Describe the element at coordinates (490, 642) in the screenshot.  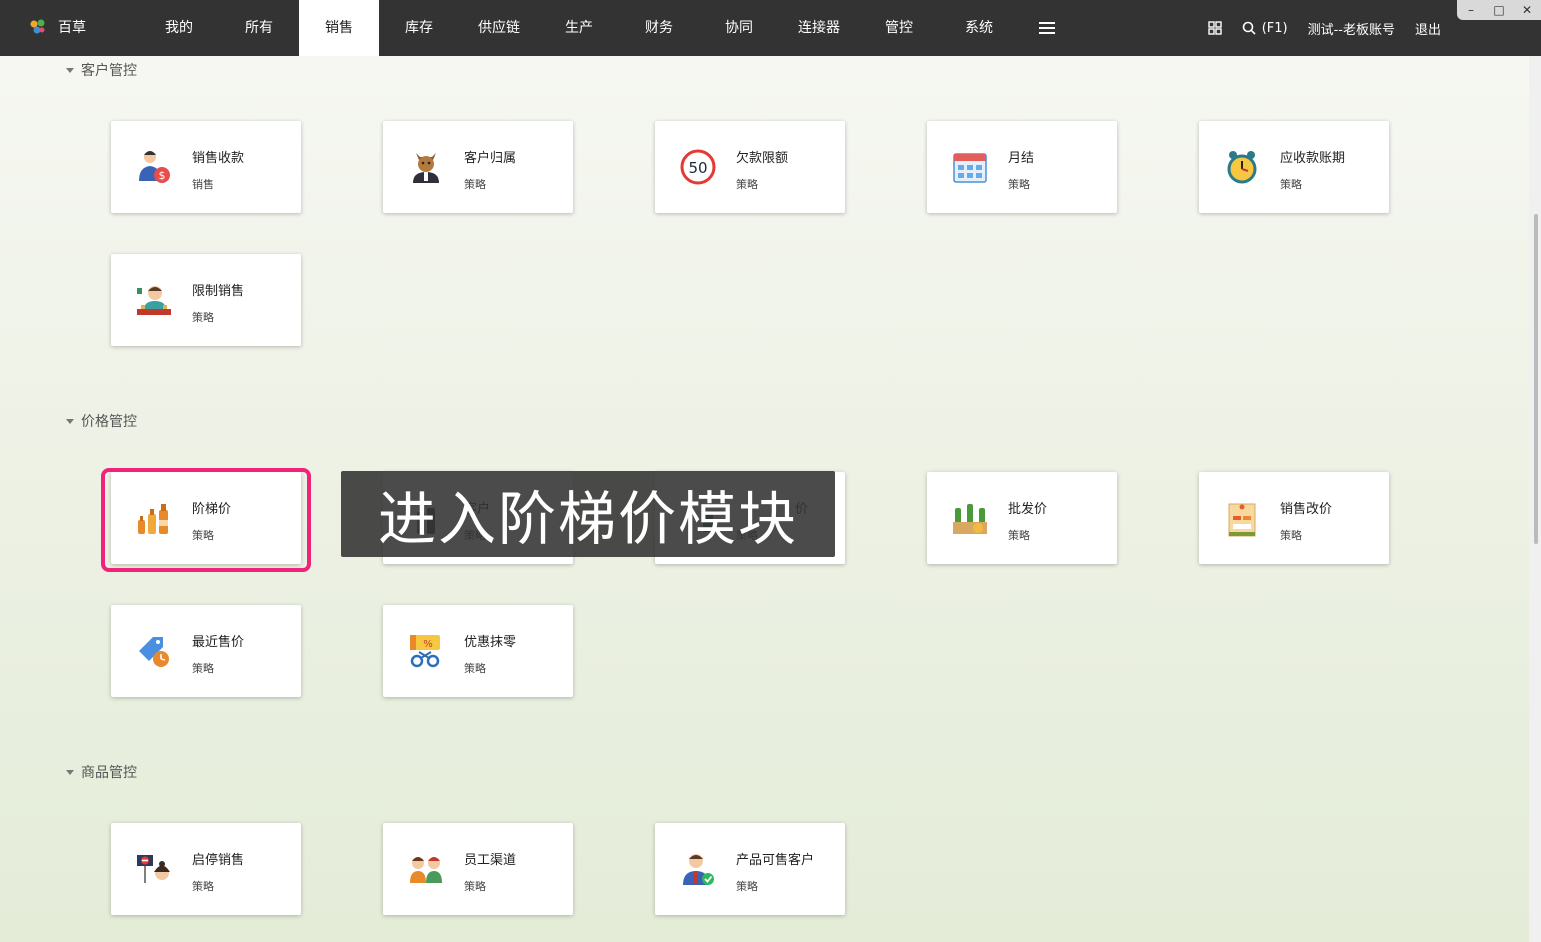
I see `card-title: 优惠抹零` at that location.